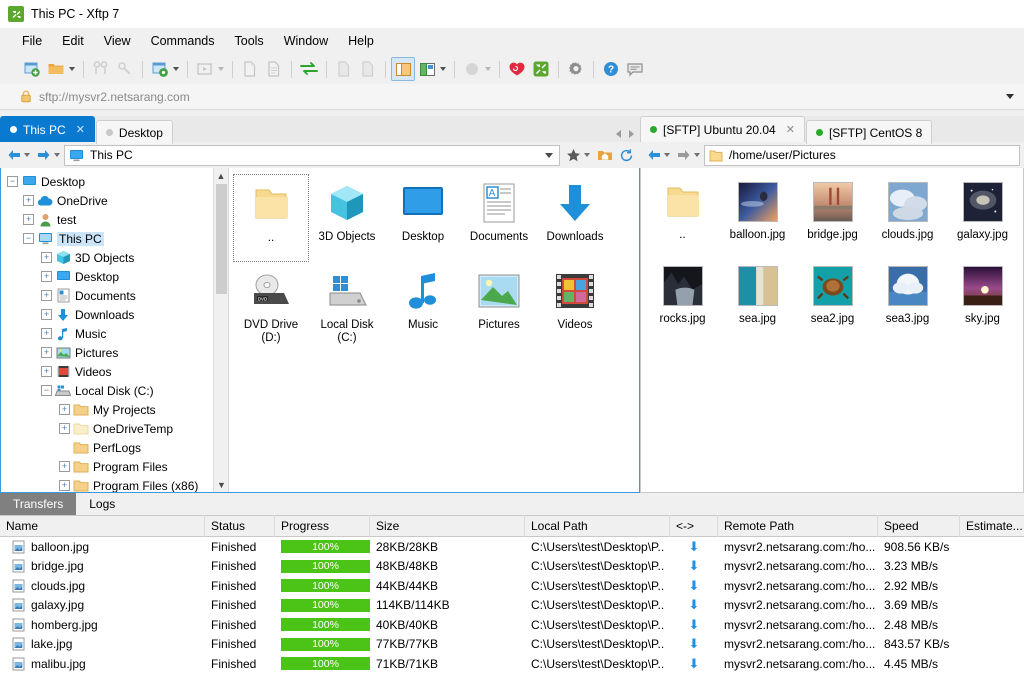 This screenshot has height=683, width=1024. I want to click on back-arrow-icon, so click(654, 155).